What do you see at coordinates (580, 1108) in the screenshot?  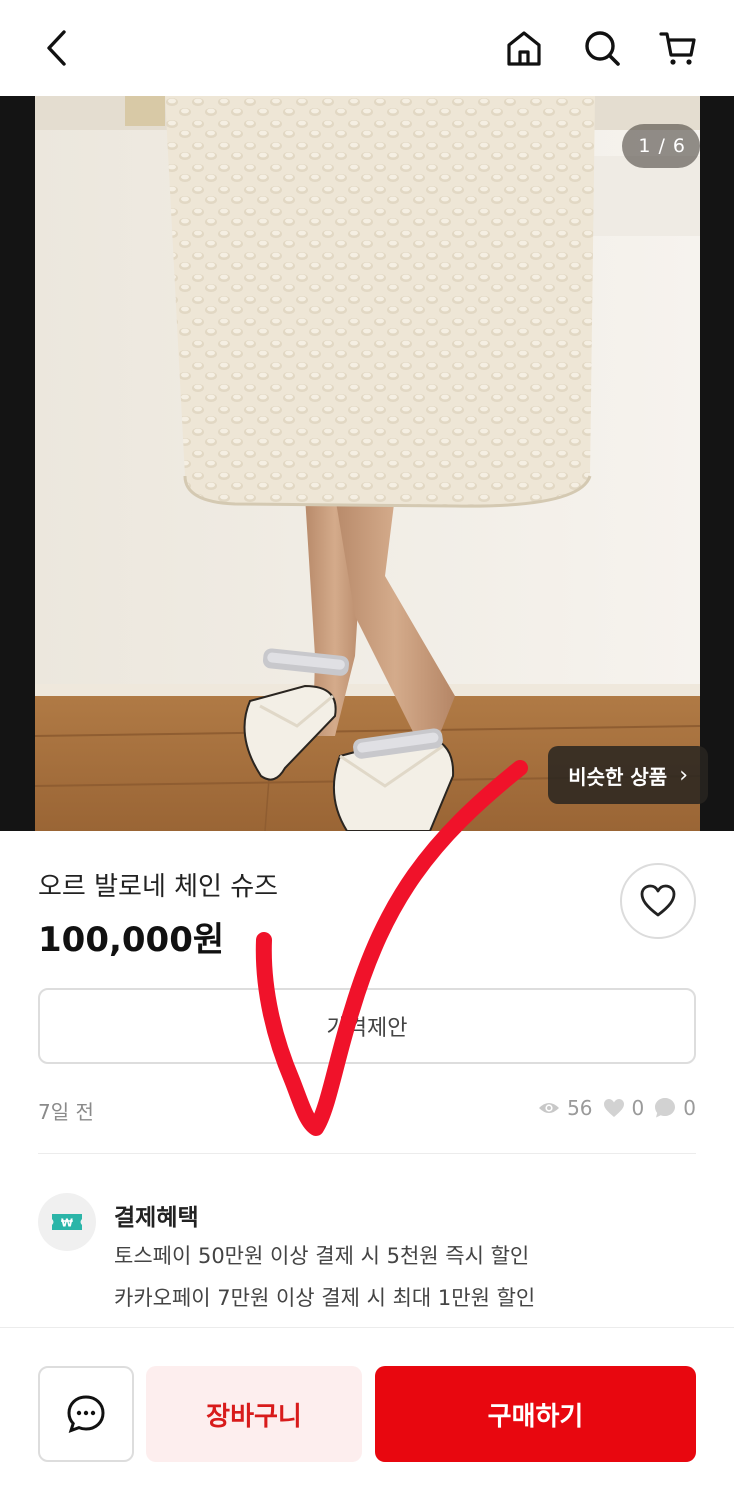 I see `views-count: 56` at bounding box center [580, 1108].